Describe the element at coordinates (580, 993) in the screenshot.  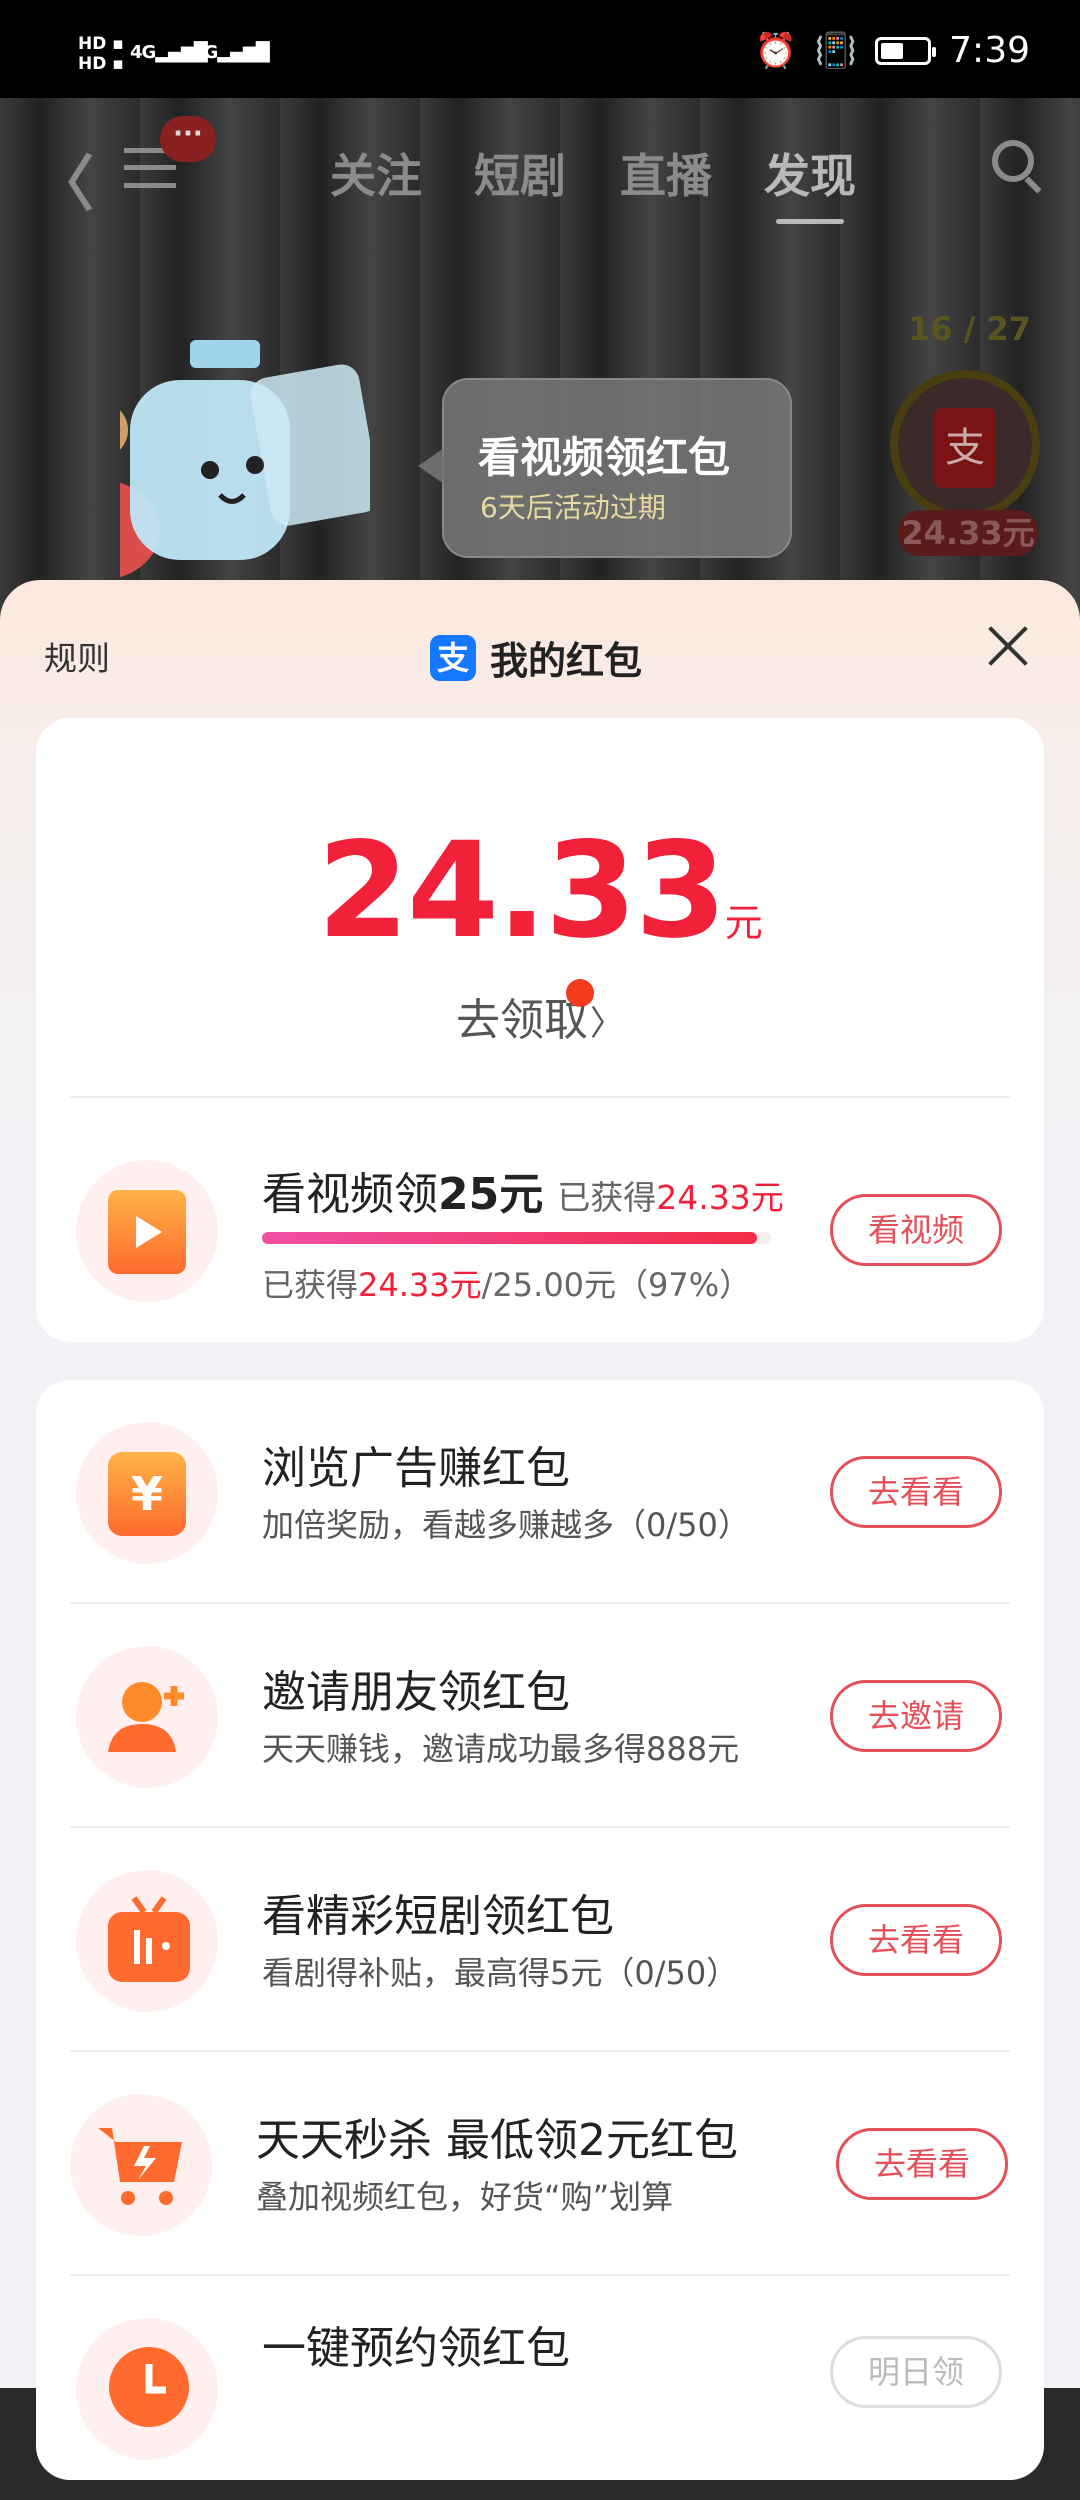
I see `claim-dot` at that location.